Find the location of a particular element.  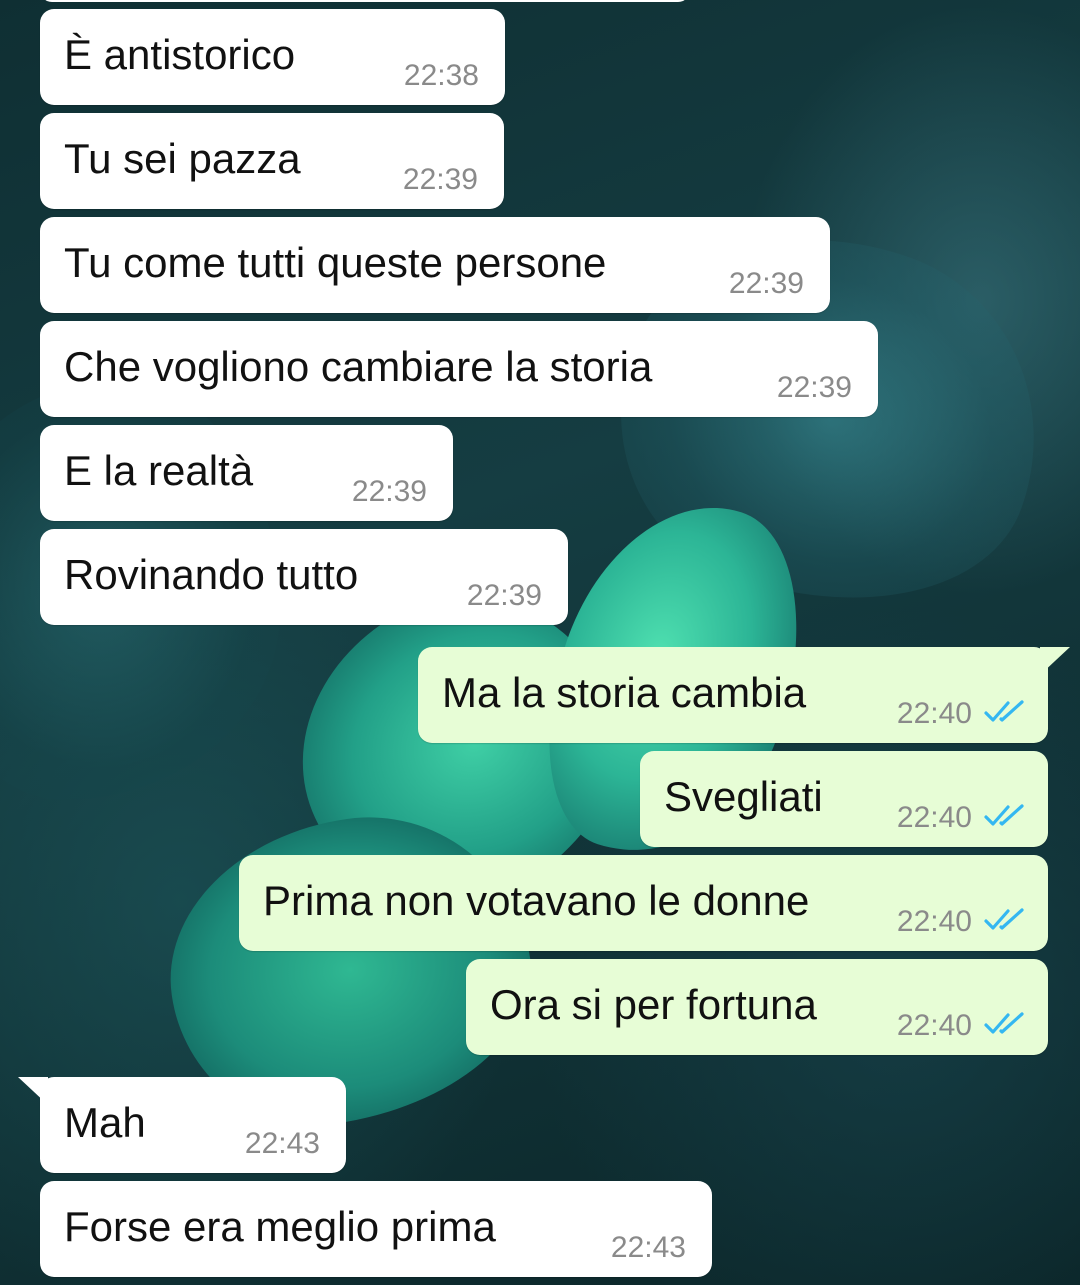

outgoing-message: Prima non votavano le donne 22:40 is located at coordinates (643, 903).